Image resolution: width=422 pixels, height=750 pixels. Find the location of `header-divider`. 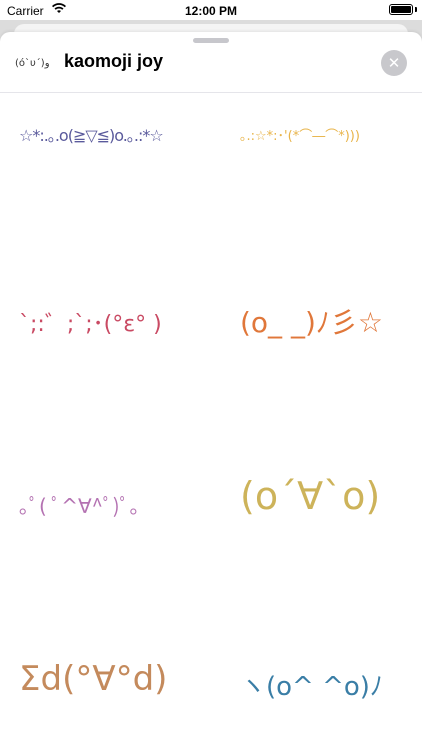

header-divider is located at coordinates (211, 92).